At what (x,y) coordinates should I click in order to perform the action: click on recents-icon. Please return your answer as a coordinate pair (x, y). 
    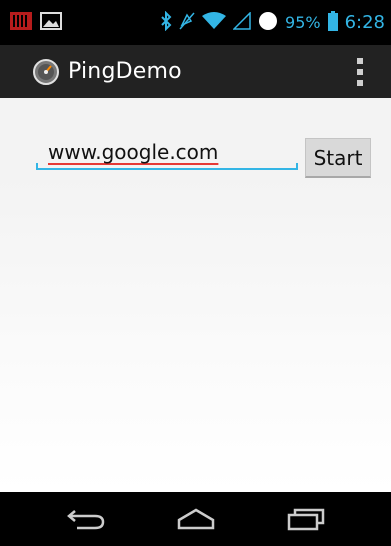
    Looking at the image, I should click on (306, 519).